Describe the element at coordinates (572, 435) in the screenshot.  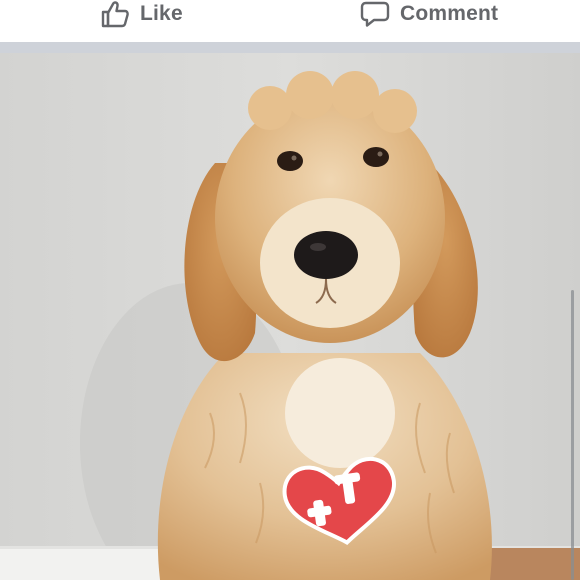
I see `scrollbar` at that location.